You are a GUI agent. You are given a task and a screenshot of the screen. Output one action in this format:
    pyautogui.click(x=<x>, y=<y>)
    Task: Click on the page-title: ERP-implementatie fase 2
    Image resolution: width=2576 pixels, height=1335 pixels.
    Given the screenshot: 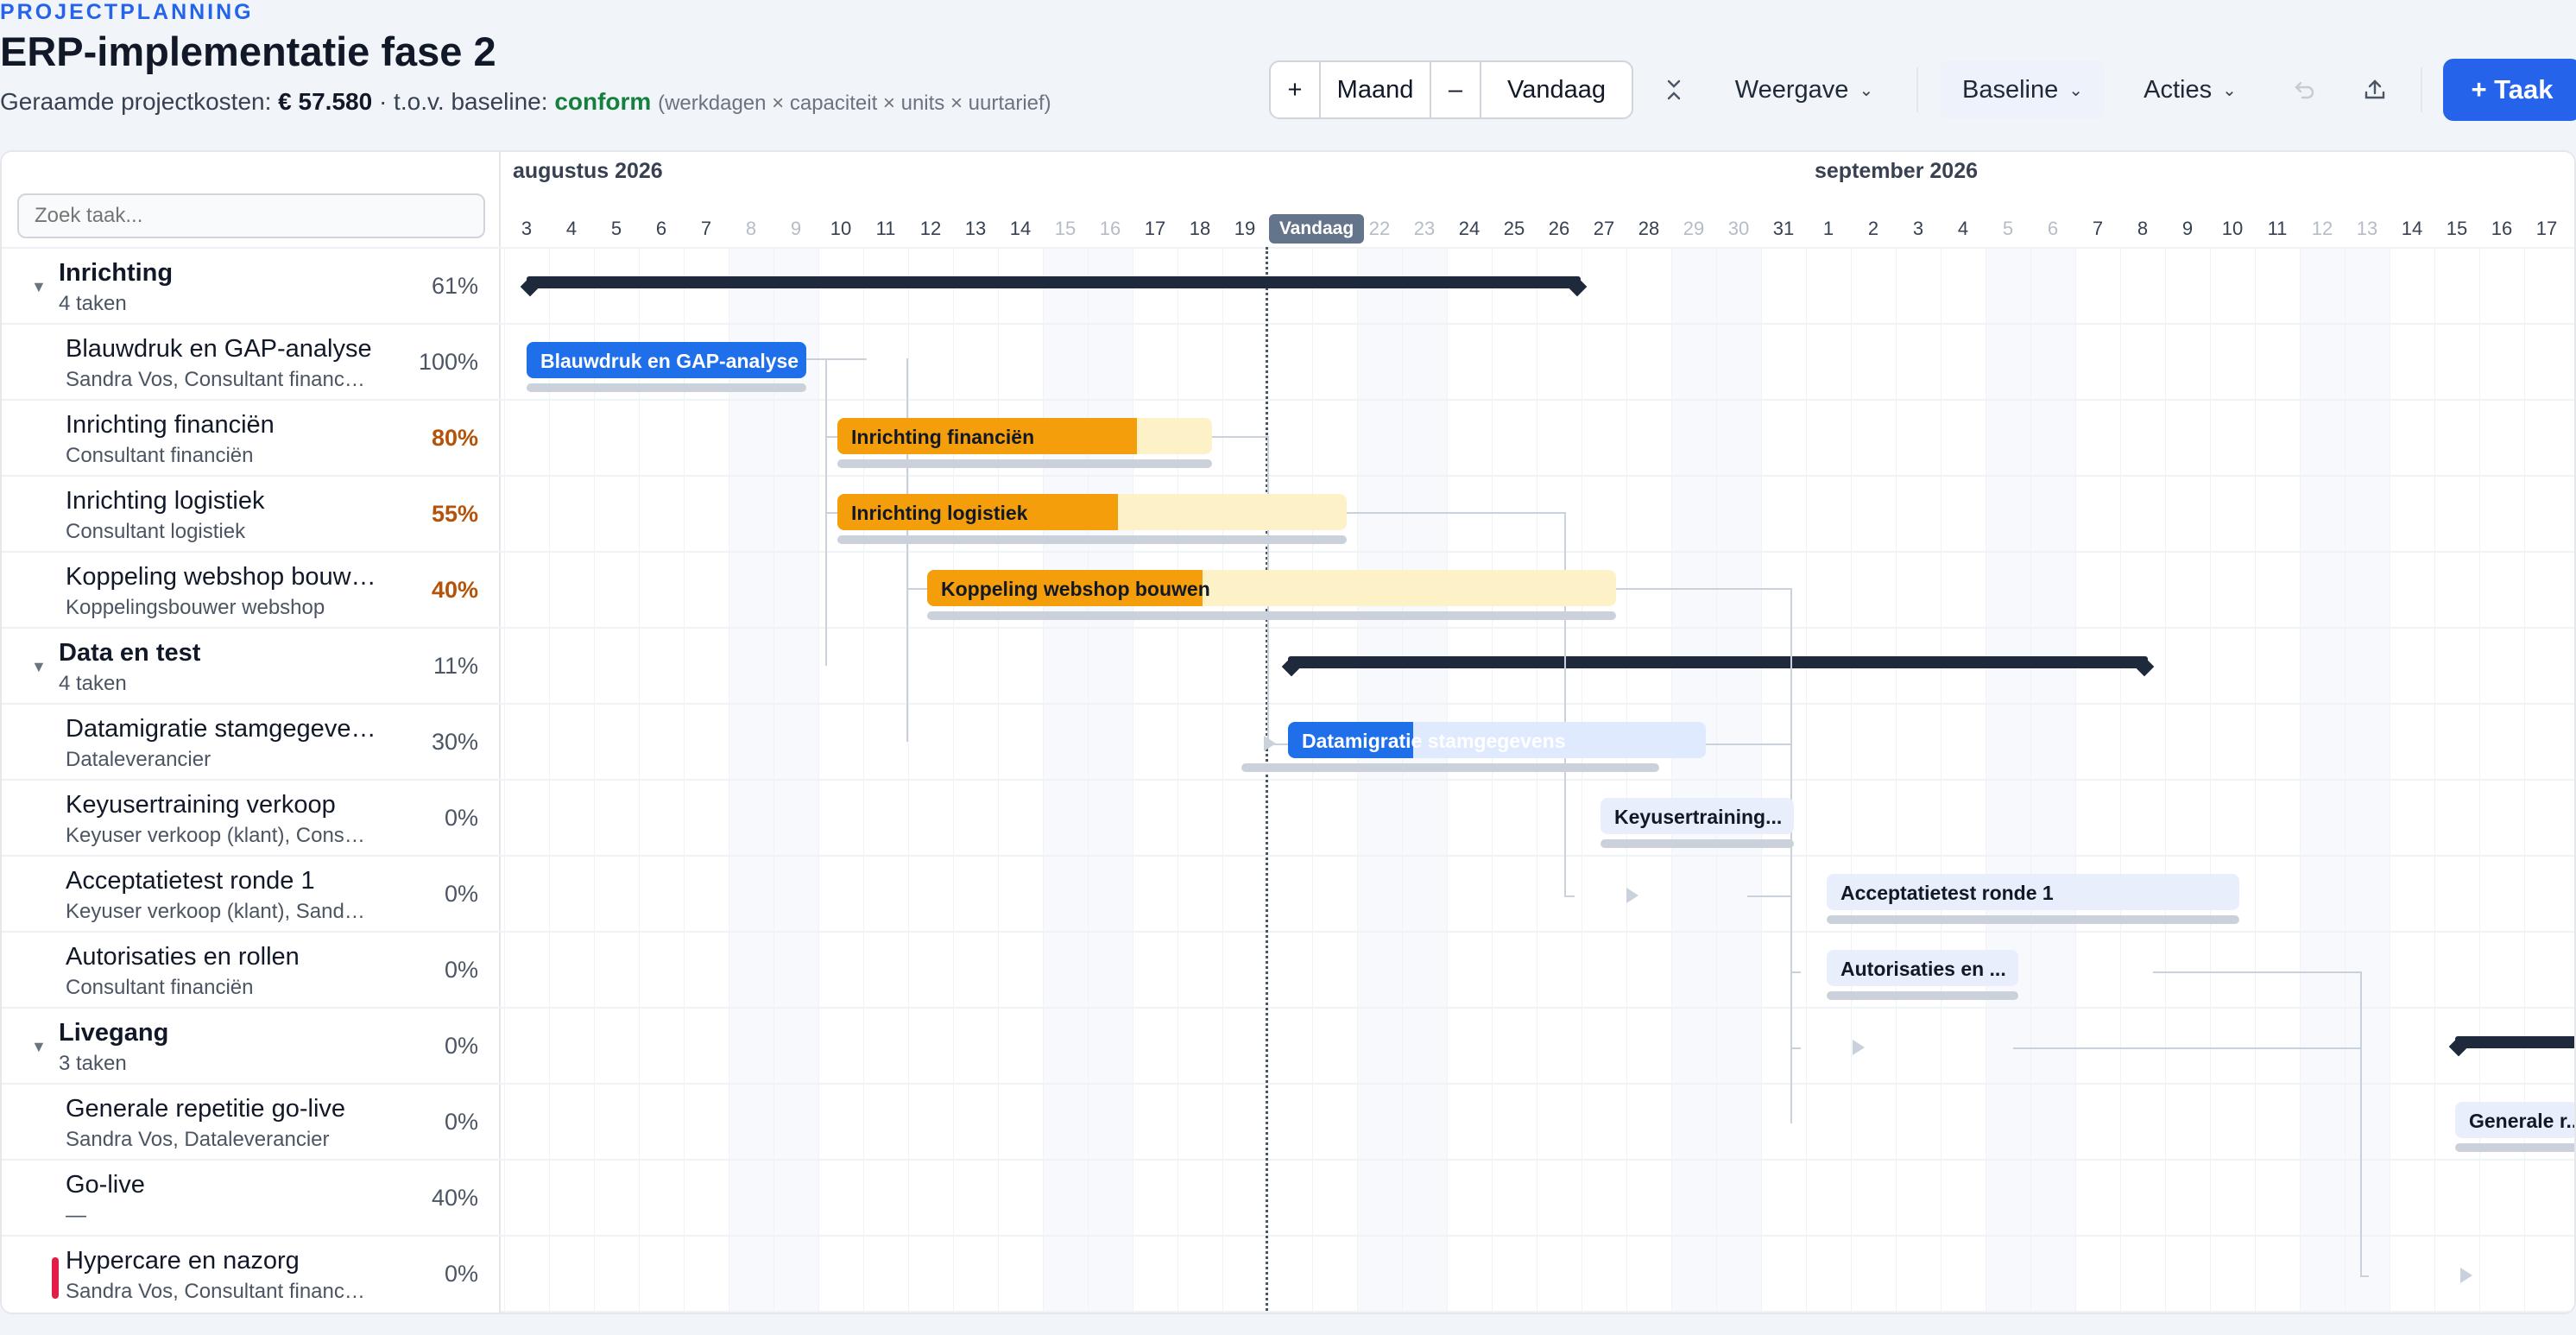 What is the action you would take?
    pyautogui.click(x=248, y=51)
    